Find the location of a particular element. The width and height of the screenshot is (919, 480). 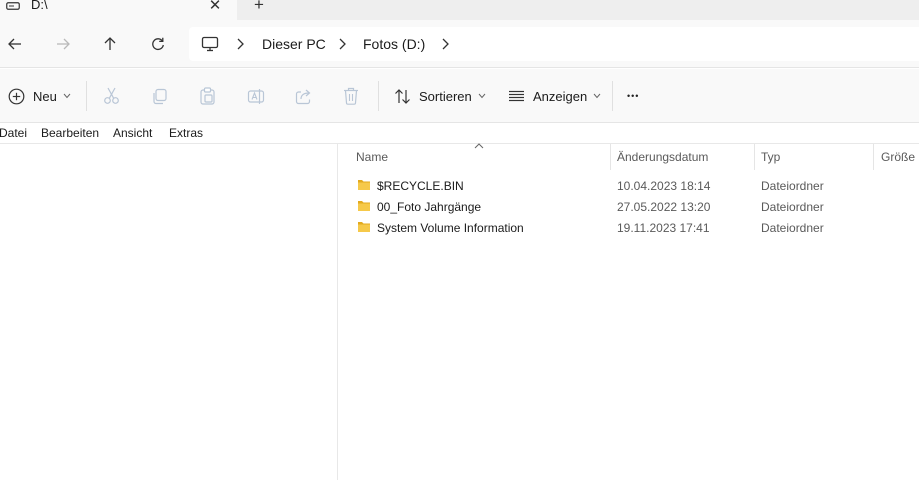

tab-drive-d: D:\ ✕ is located at coordinates (118, 10).